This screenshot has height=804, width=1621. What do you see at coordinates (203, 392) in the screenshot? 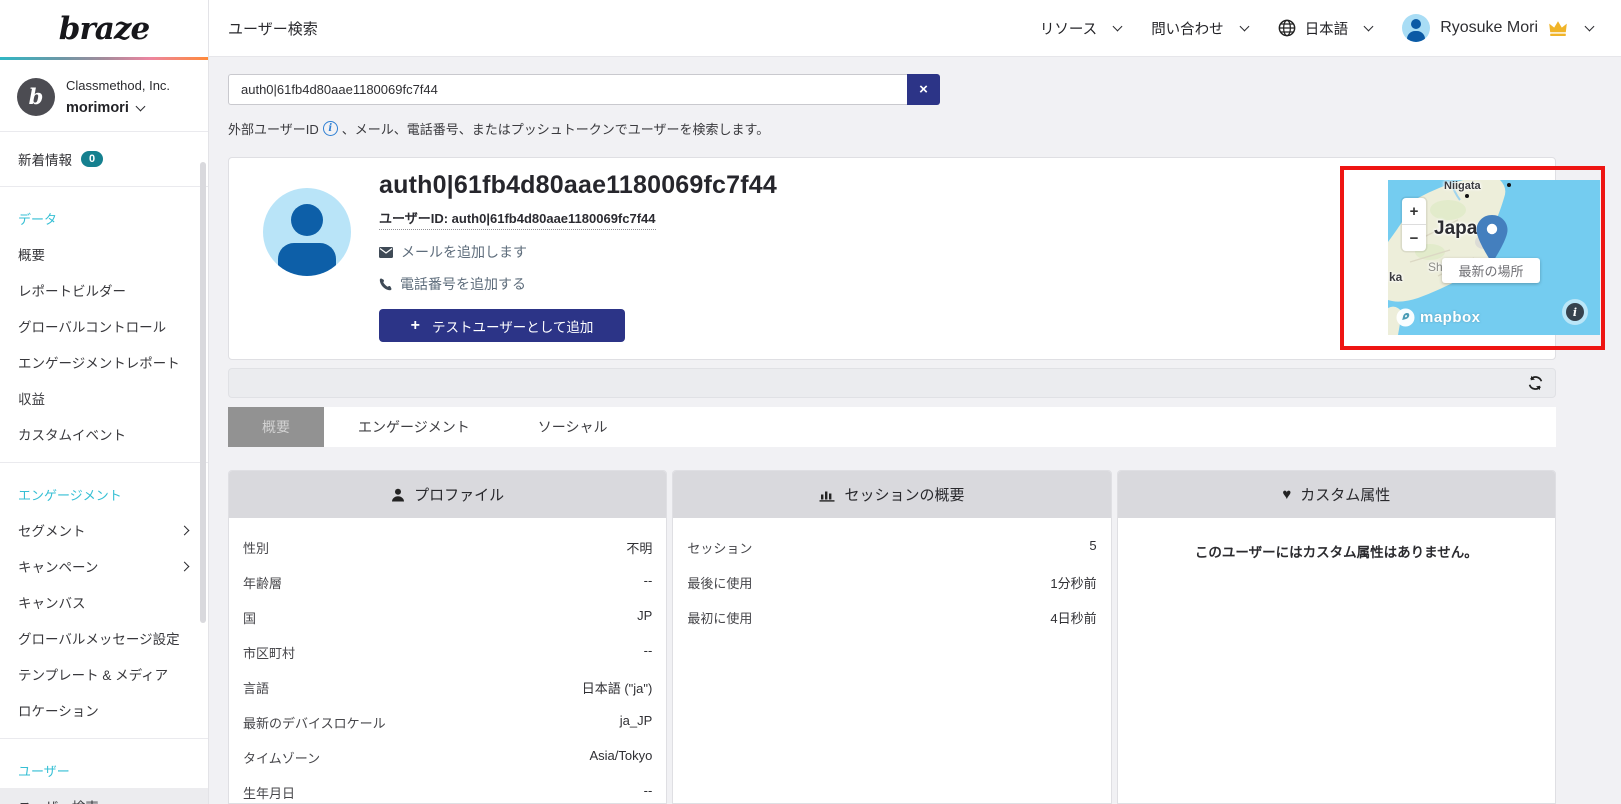
I see `sidebar-scrollbar` at bounding box center [203, 392].